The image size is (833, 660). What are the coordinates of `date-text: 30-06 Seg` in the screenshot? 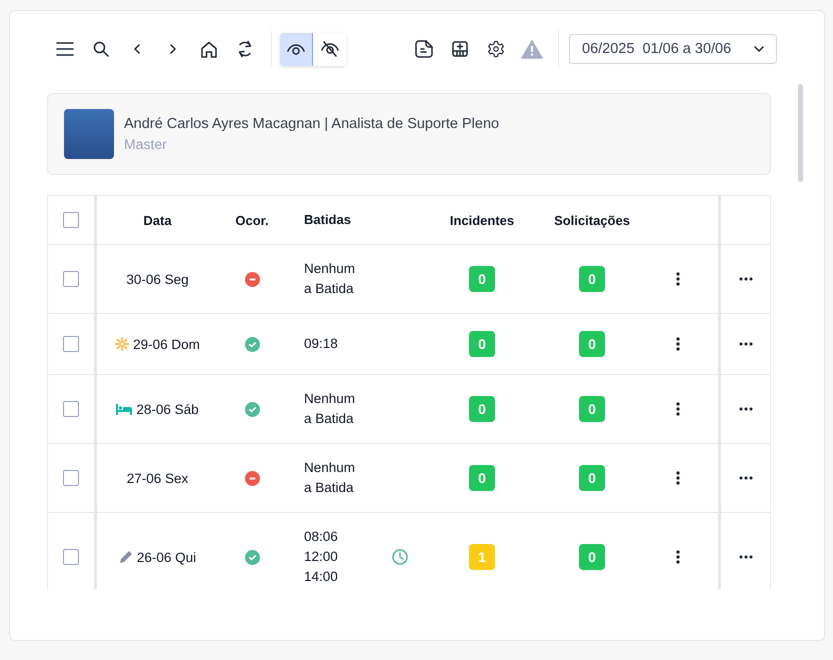 It's located at (157, 279).